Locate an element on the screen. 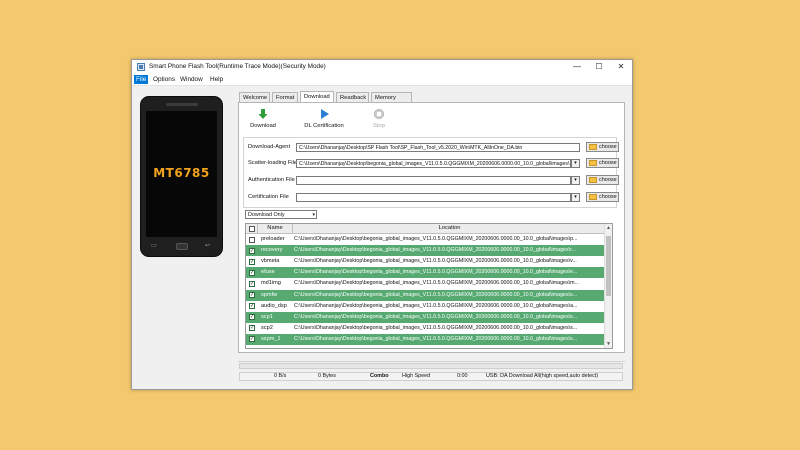 Image resolution: width=800 pixels, height=450 pixels. tab-download: Download is located at coordinates (317, 96).